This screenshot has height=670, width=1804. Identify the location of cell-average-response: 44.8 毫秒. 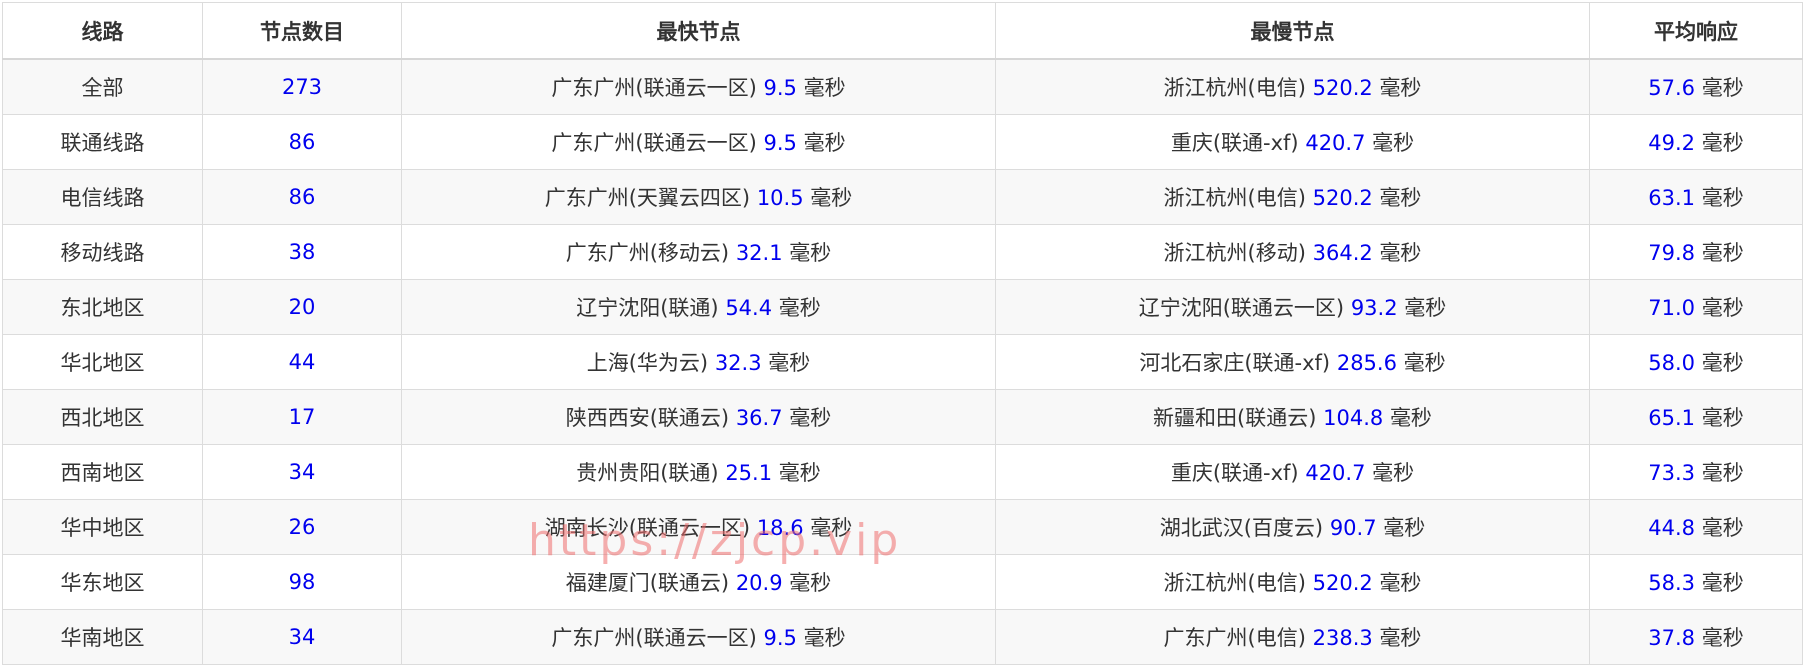
(1696, 527).